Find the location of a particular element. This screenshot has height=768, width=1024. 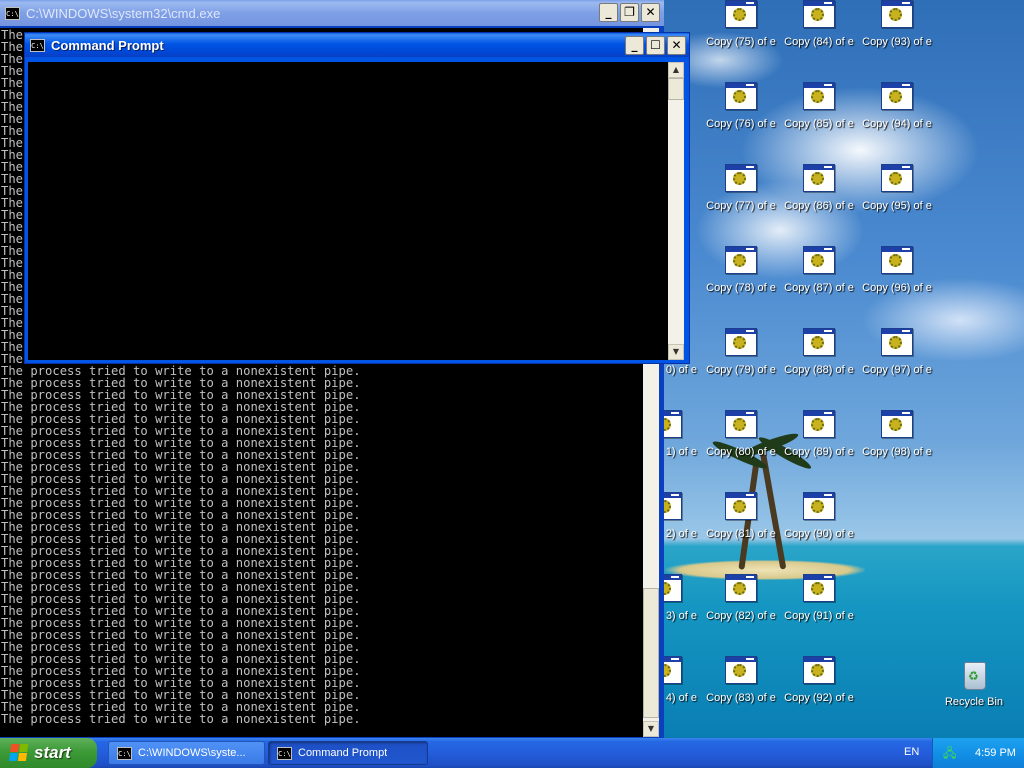

desktop-shortcut-icon: Copy (94) of e is located at coordinates (897, 112).